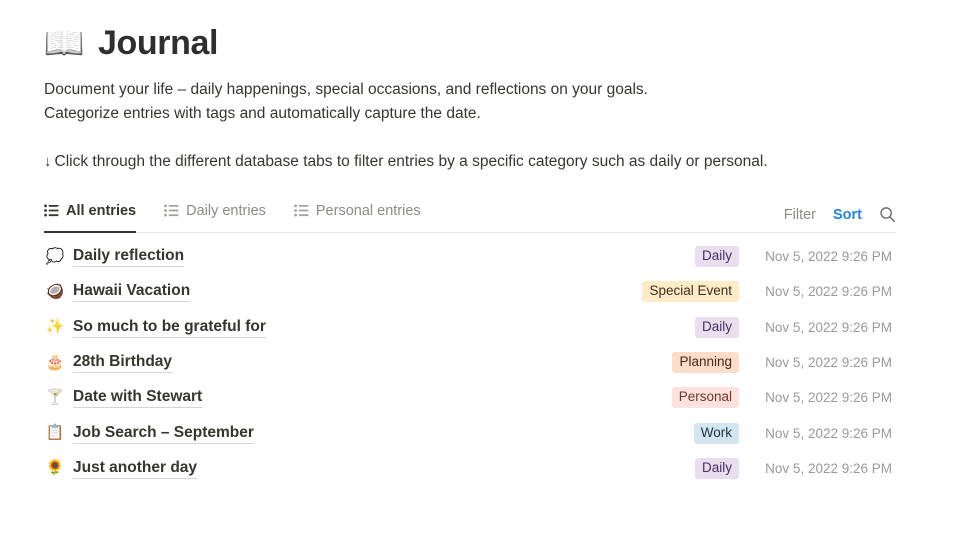  Describe the element at coordinates (226, 210) in the screenshot. I see `tab-daily-entries-label: Daily entries` at that location.